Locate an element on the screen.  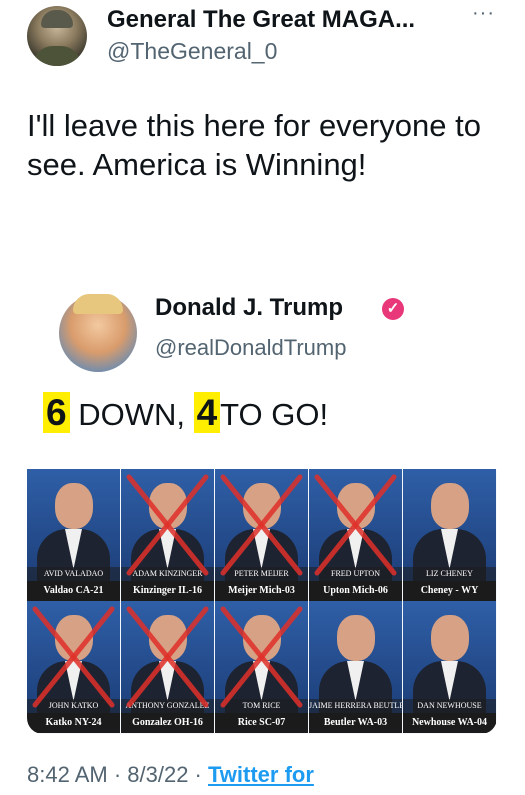
member-portrait: JOHN KATKO is located at coordinates (73, 657).